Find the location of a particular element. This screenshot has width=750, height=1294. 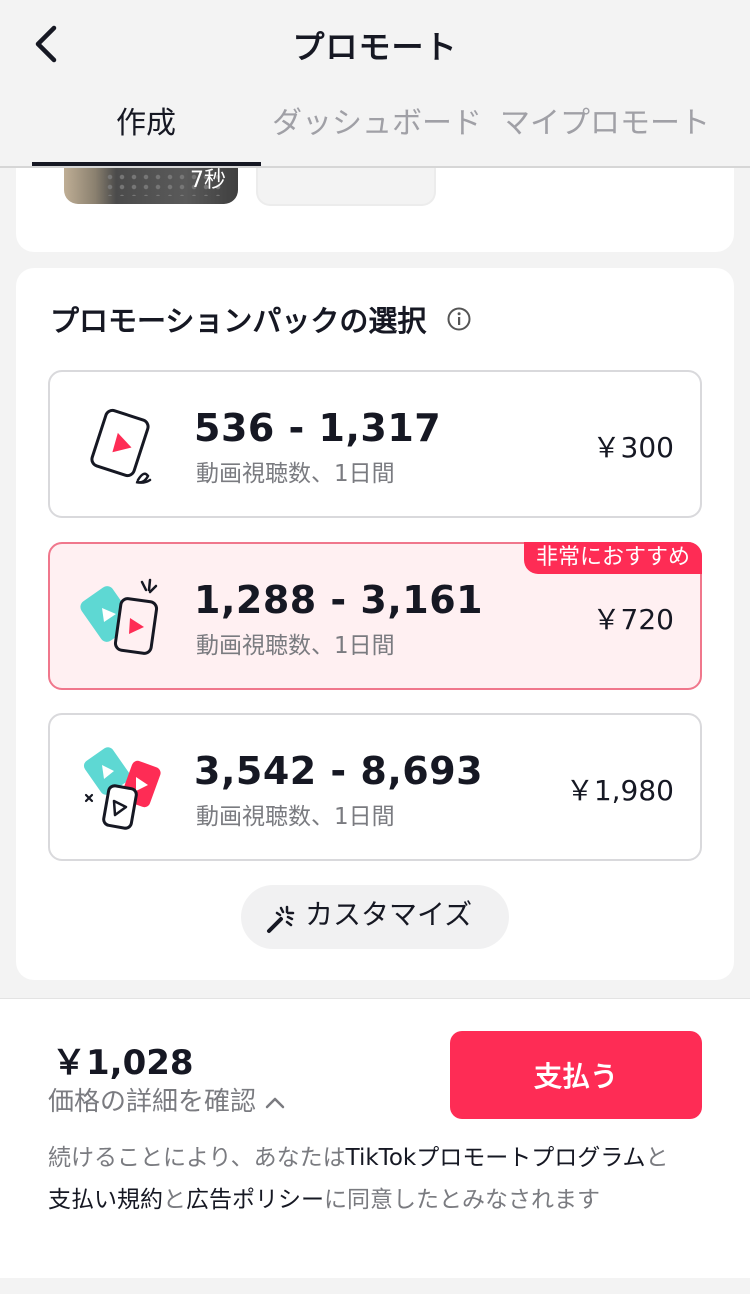

add-video-slot is located at coordinates (346, 187).